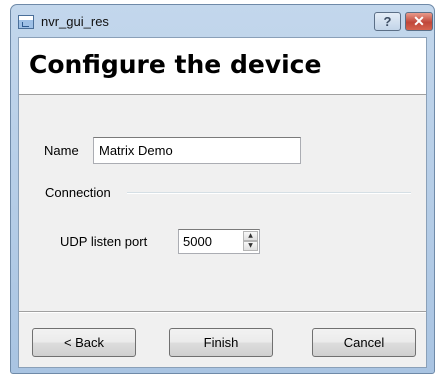  I want to click on name-label: Name, so click(61, 150).